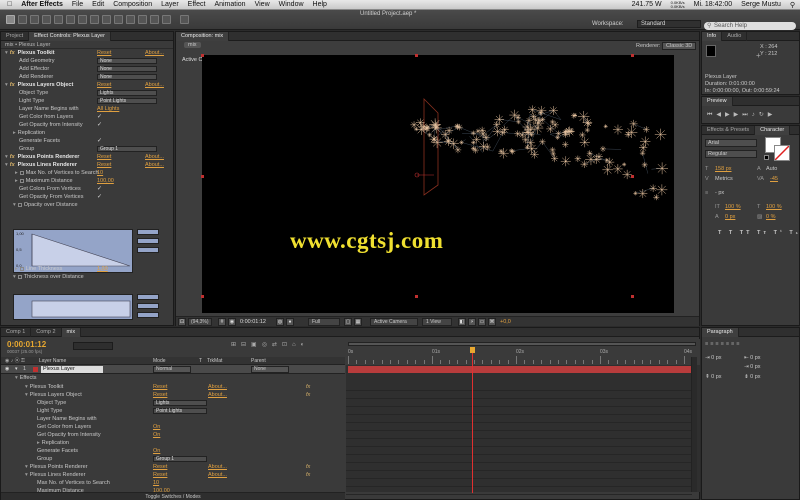 Image resolution: width=800 pixels, height=500 pixels. Describe the element at coordinates (15, 36) in the screenshot. I see `tab-project: Project` at that location.